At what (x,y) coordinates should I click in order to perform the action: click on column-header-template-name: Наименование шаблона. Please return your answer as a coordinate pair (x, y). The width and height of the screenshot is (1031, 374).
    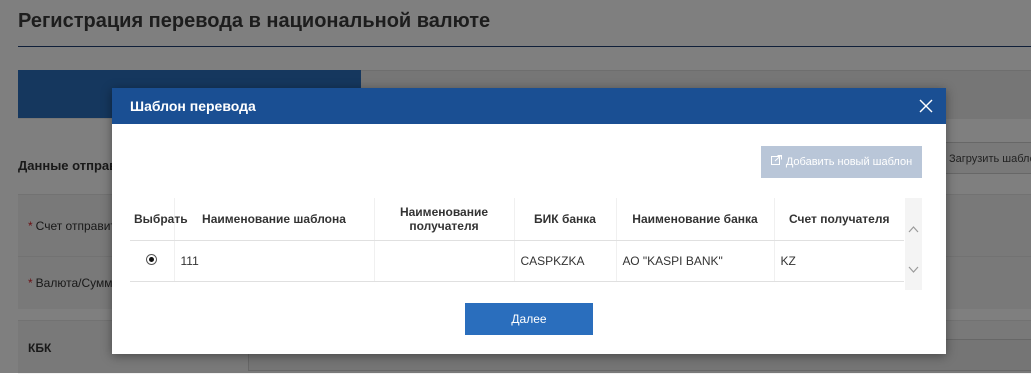
    Looking at the image, I should click on (273, 219).